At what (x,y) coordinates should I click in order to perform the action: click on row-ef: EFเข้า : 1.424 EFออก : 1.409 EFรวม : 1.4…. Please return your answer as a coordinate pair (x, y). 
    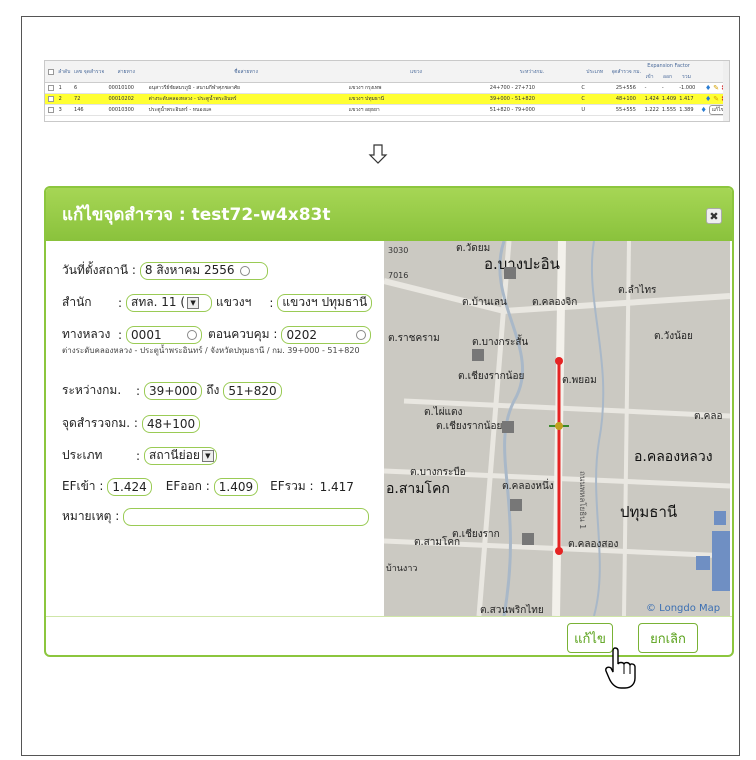
    Looking at the image, I should click on (208, 486).